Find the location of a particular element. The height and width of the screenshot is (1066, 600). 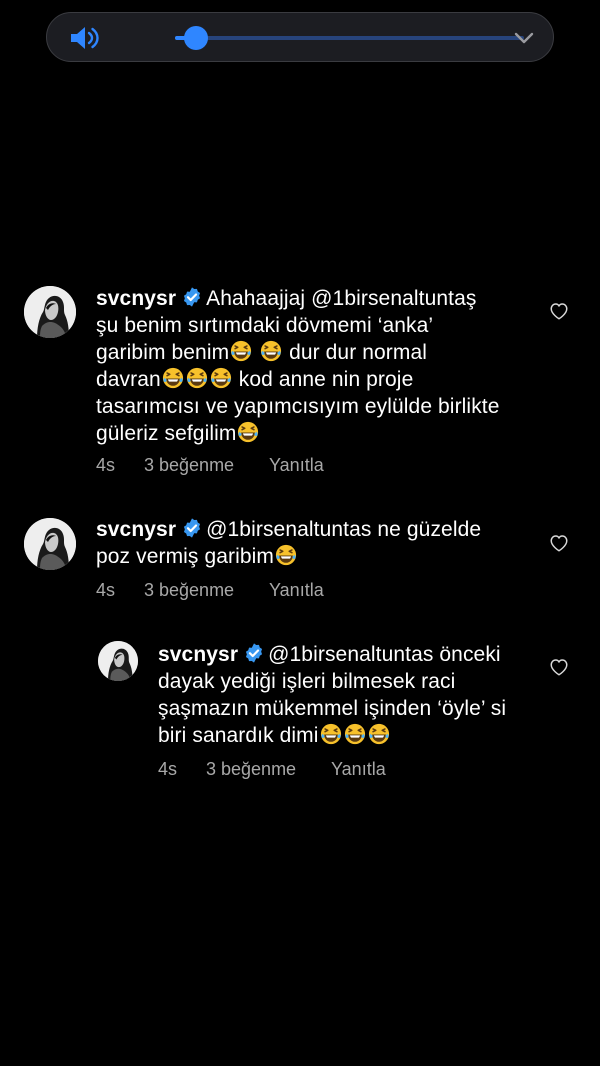

volume-slider-thumb is located at coordinates (195, 38).